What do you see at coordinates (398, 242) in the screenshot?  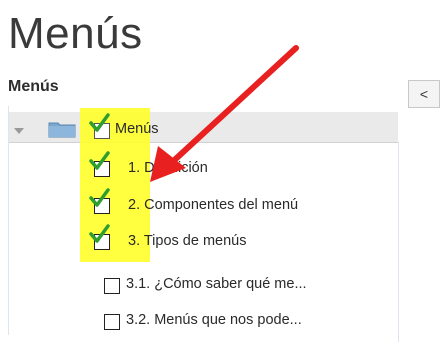 I see `tree-divider` at bounding box center [398, 242].